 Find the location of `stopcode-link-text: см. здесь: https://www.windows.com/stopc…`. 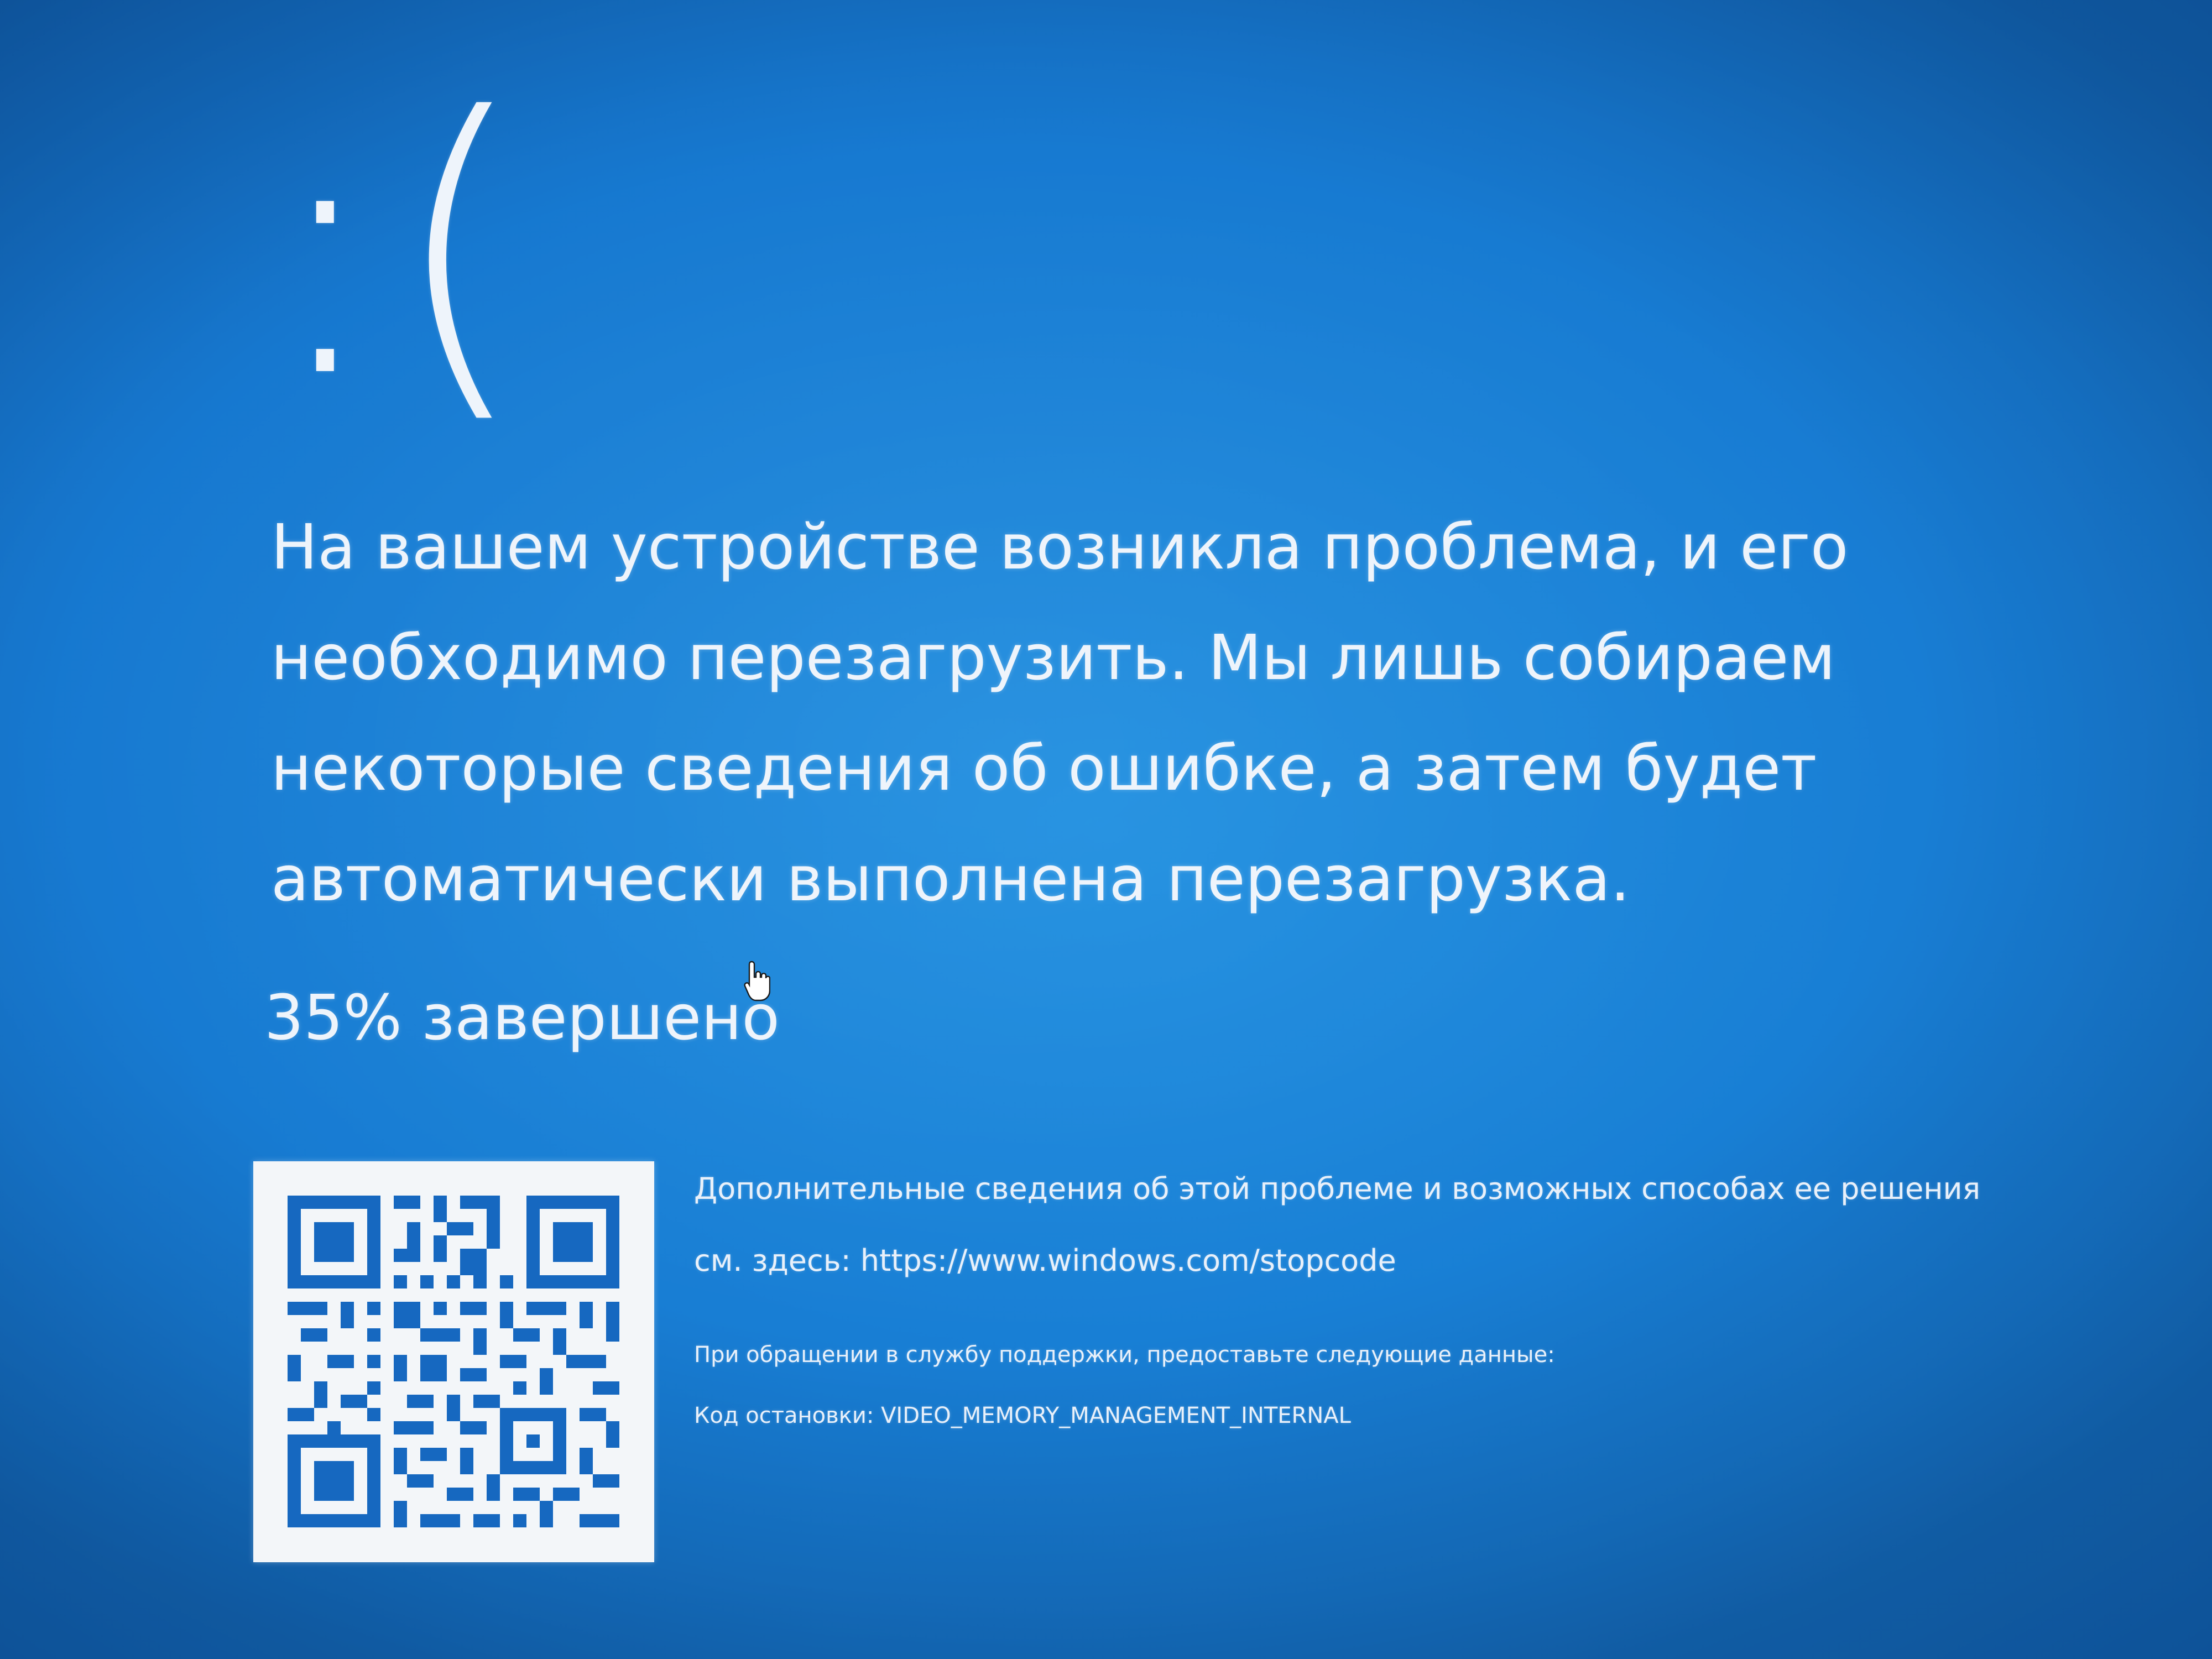

stopcode-link-text: см. здесь: https://www.windows.com/stopc… is located at coordinates (1045, 1261).